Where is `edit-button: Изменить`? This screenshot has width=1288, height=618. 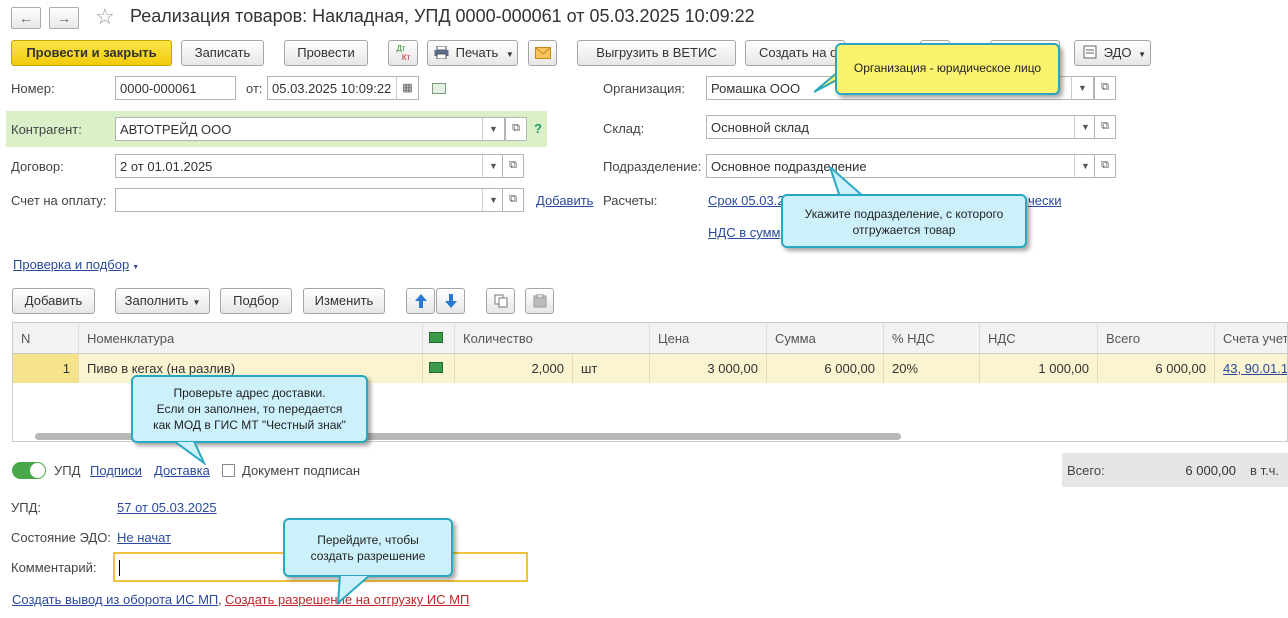 edit-button: Изменить is located at coordinates (344, 301).